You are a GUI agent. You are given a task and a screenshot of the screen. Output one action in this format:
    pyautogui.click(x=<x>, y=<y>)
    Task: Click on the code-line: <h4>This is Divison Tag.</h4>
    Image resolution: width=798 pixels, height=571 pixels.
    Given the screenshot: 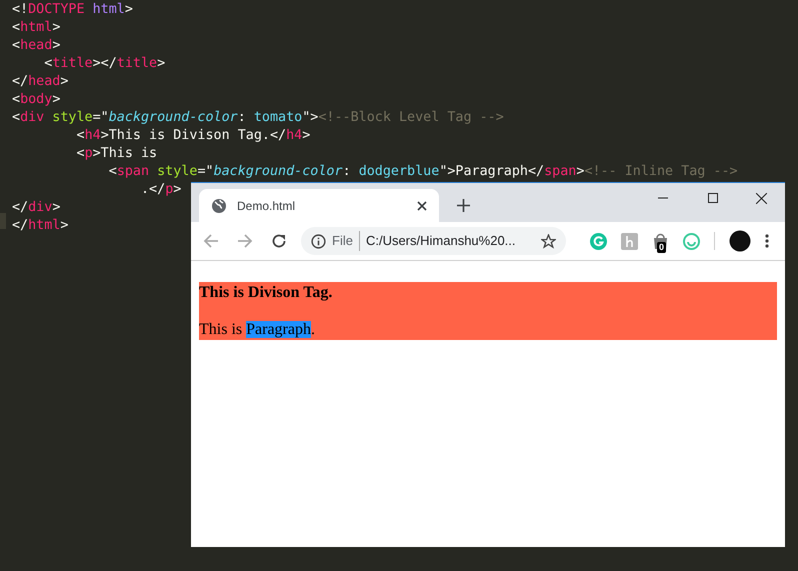 What is the action you would take?
    pyautogui.click(x=192, y=135)
    